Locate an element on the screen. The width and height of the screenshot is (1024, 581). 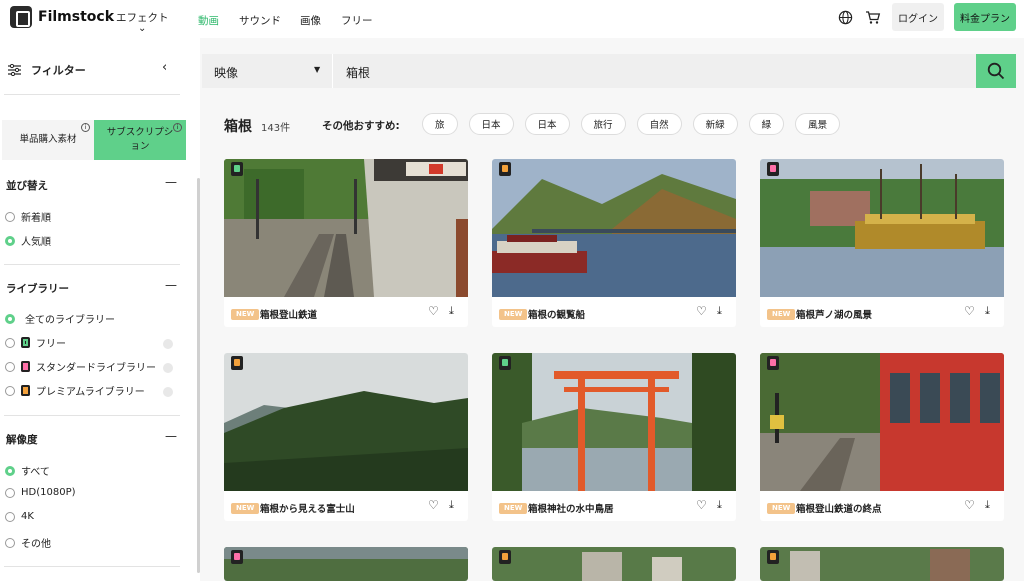
tag-chip: 自然 is located at coordinates (659, 124).